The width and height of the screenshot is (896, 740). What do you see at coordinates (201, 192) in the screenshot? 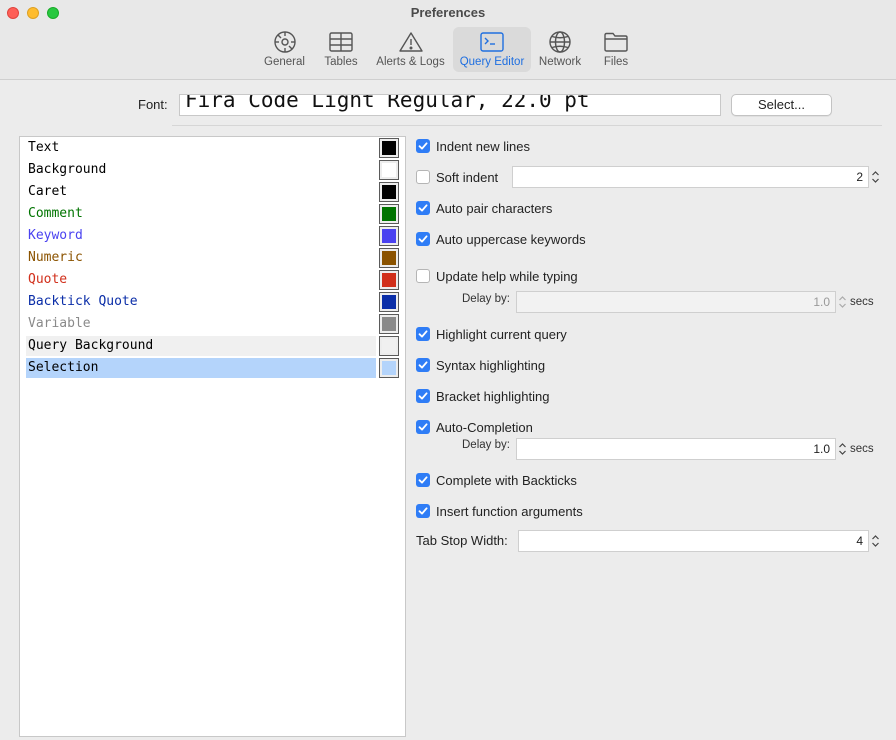
I see `color-item-caret: Caret` at bounding box center [201, 192].